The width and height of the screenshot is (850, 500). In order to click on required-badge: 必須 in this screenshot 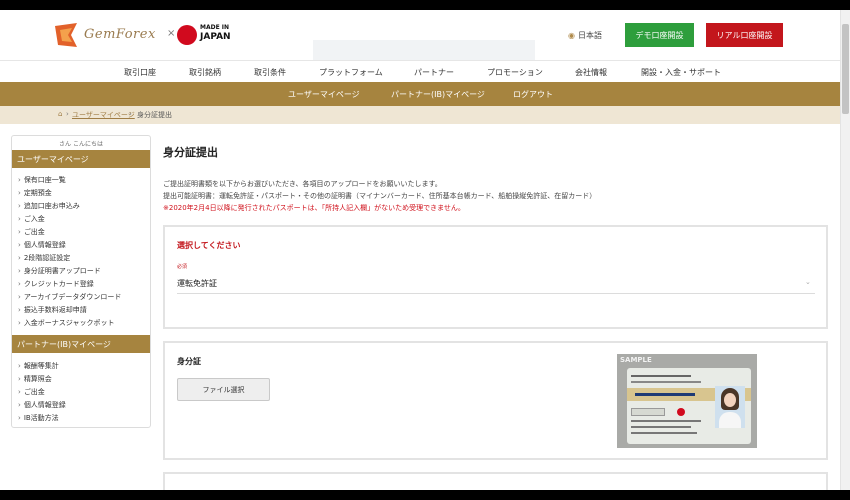, I will do `click(182, 267)`.